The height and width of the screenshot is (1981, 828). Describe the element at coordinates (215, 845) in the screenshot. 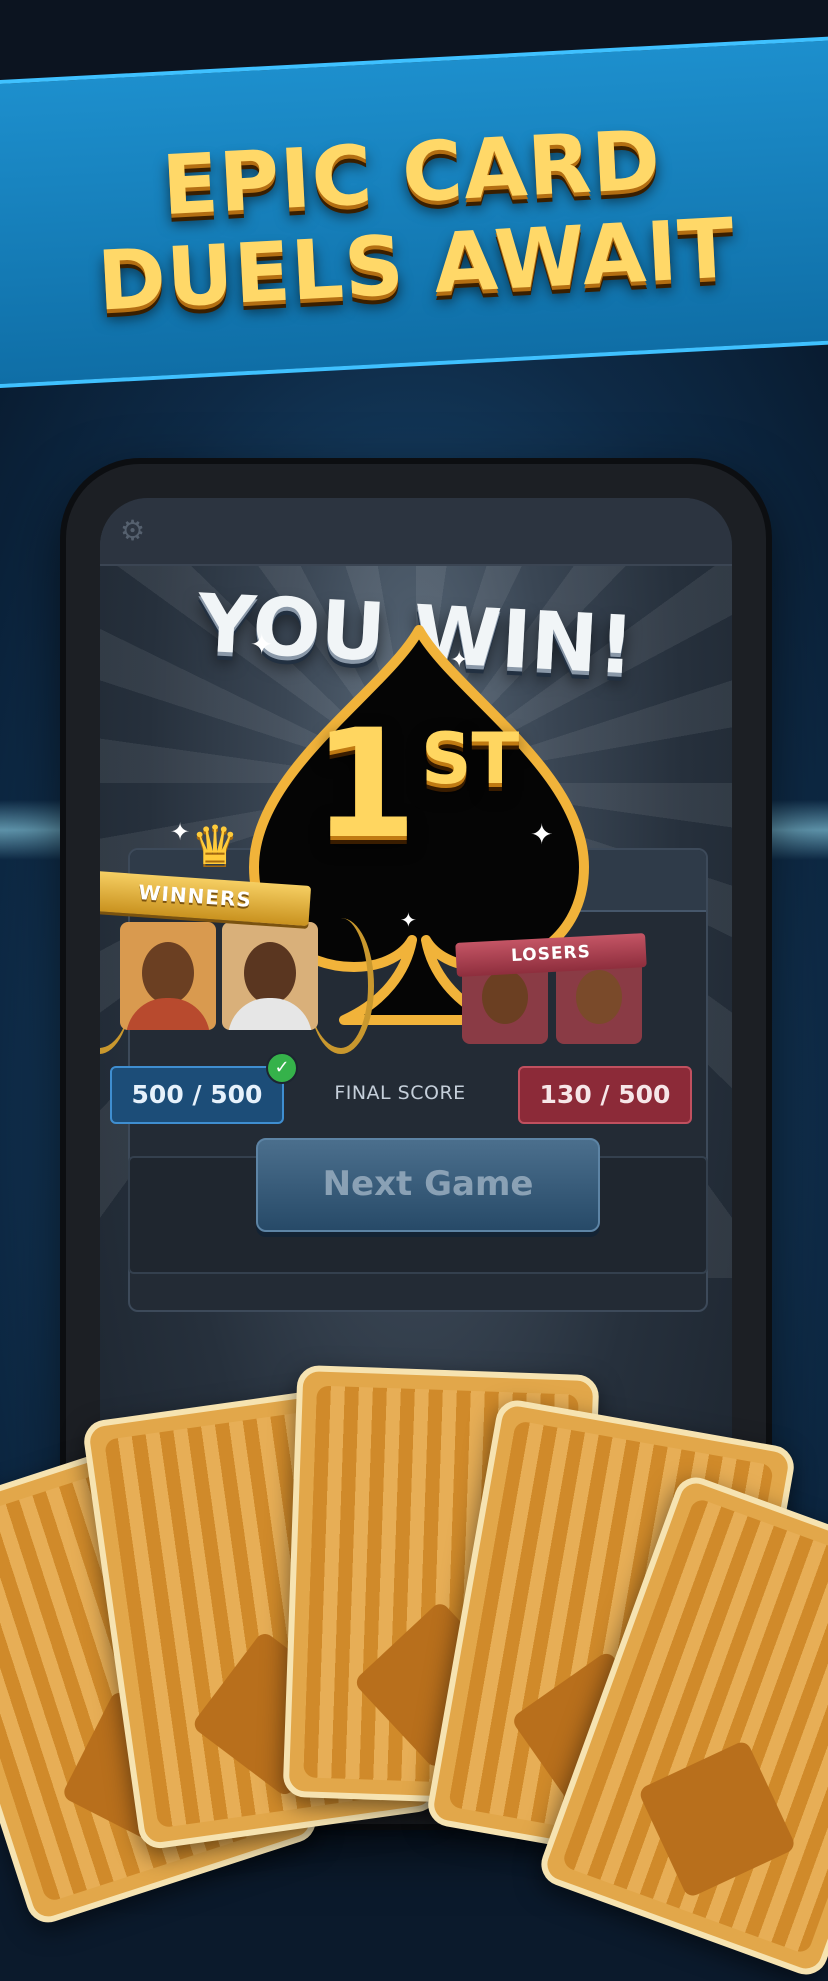

I see `crown-icon: ♛` at that location.